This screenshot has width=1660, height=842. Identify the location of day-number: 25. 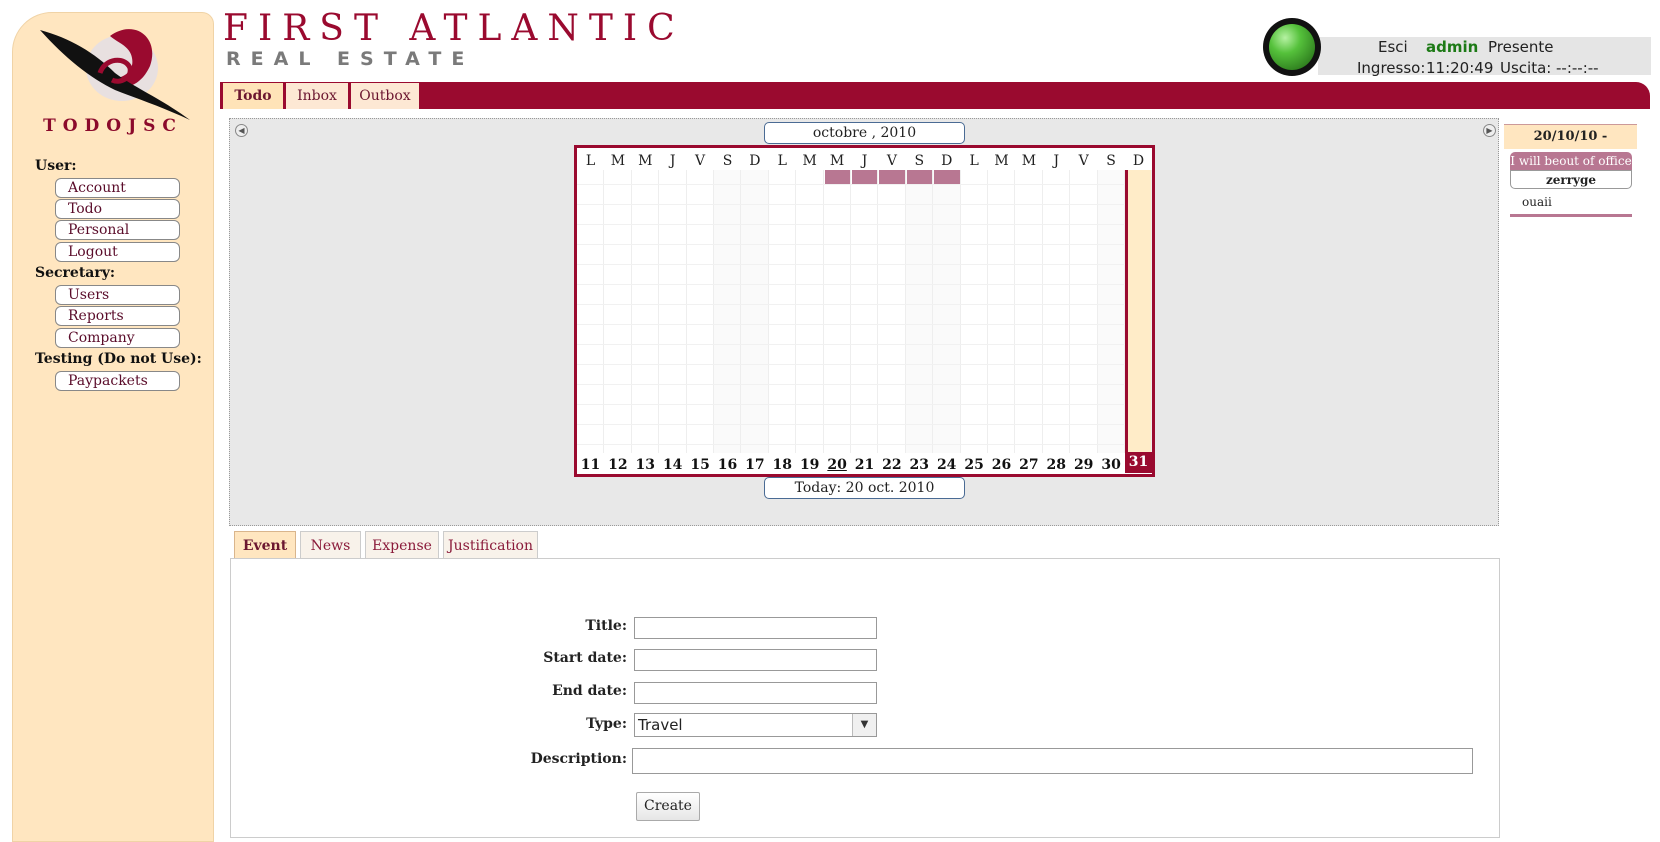
(974, 465).